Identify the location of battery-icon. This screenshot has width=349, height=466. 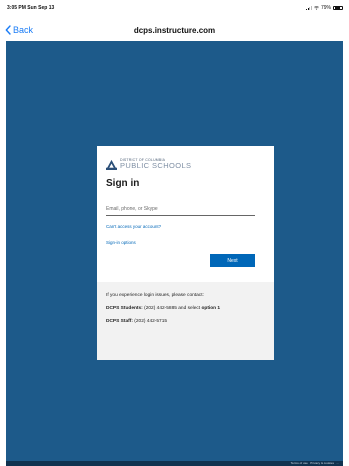
(338, 8).